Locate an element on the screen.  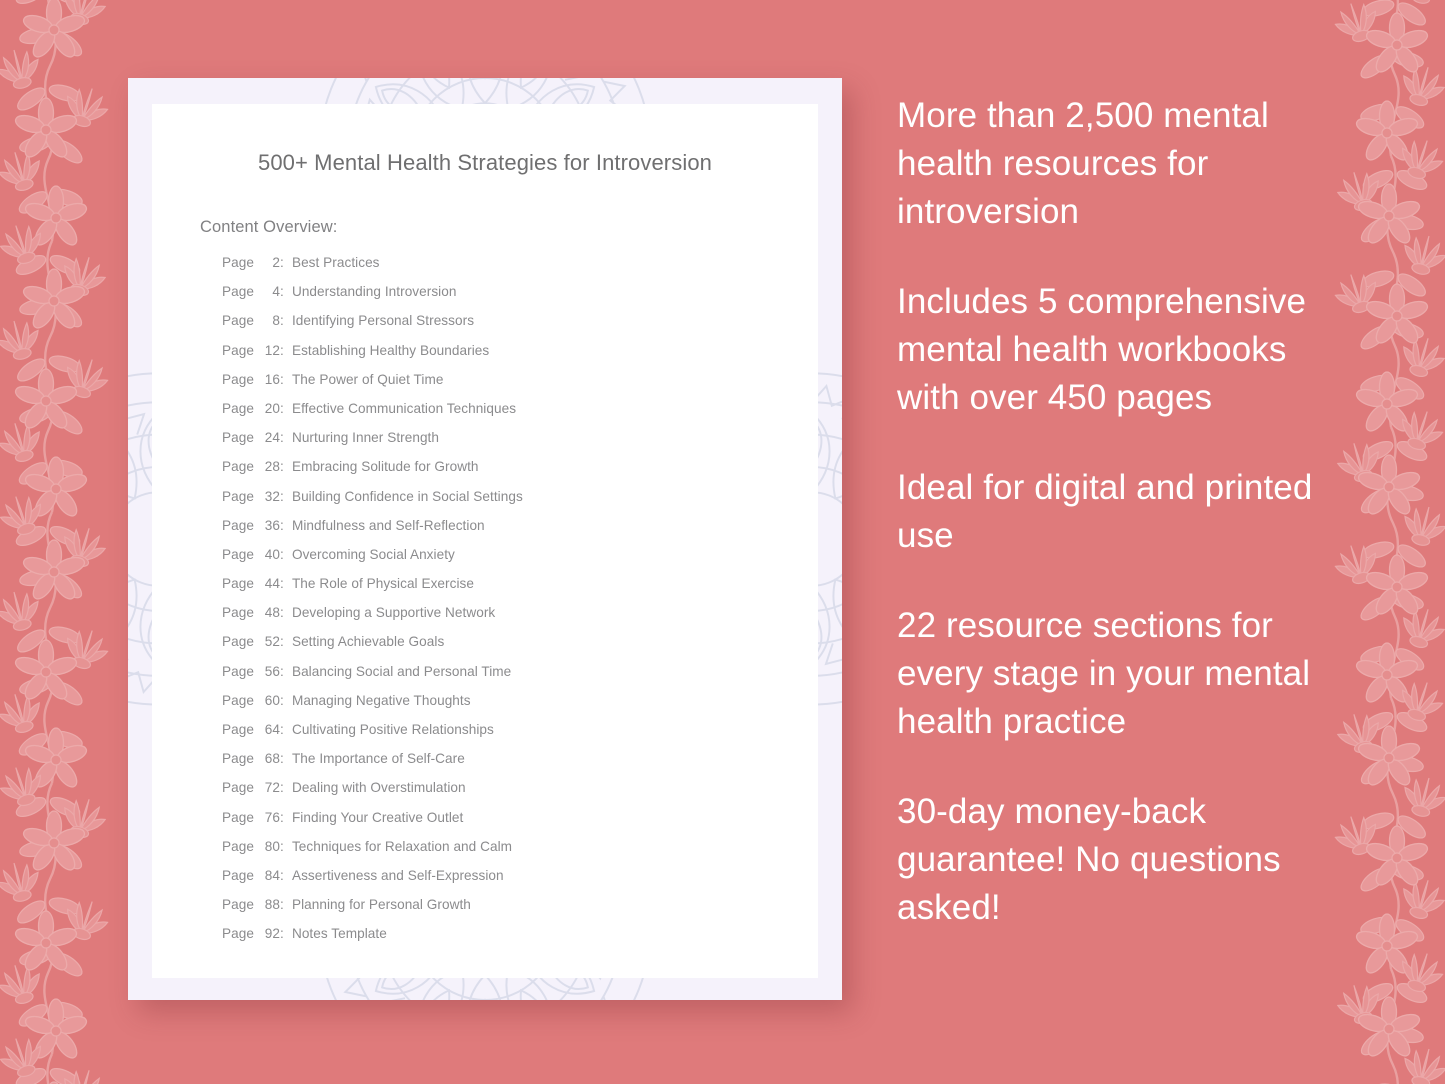
toc-entry-title: Techniques for Relaxation and Calm is located at coordinates (402, 846).